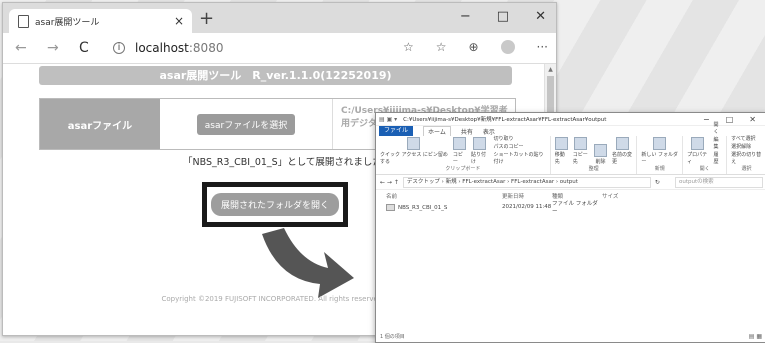 This screenshot has height=343, width=765. What do you see at coordinates (463, 169) in the screenshot?
I see `group-name-clipboard: クリップボード` at bounding box center [463, 169].